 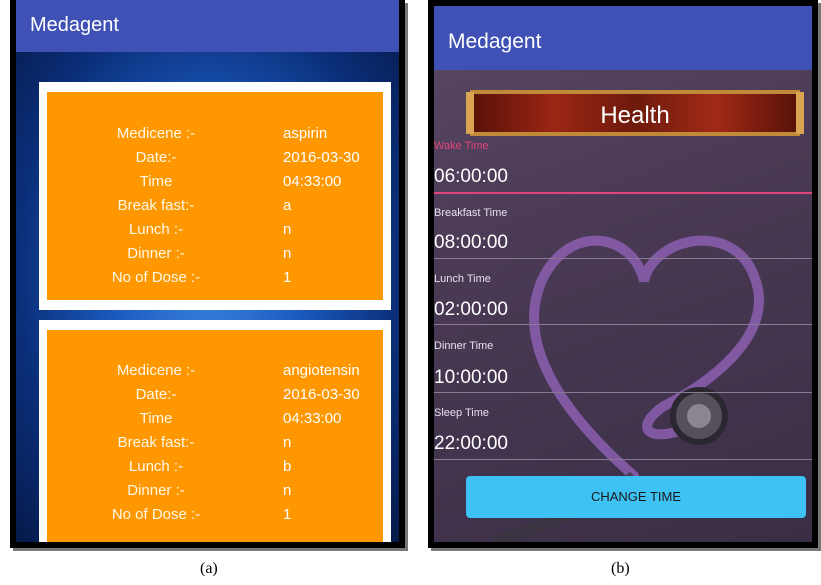 What do you see at coordinates (471, 444) in the screenshot?
I see `sleep-time-input: 22:00:00` at bounding box center [471, 444].